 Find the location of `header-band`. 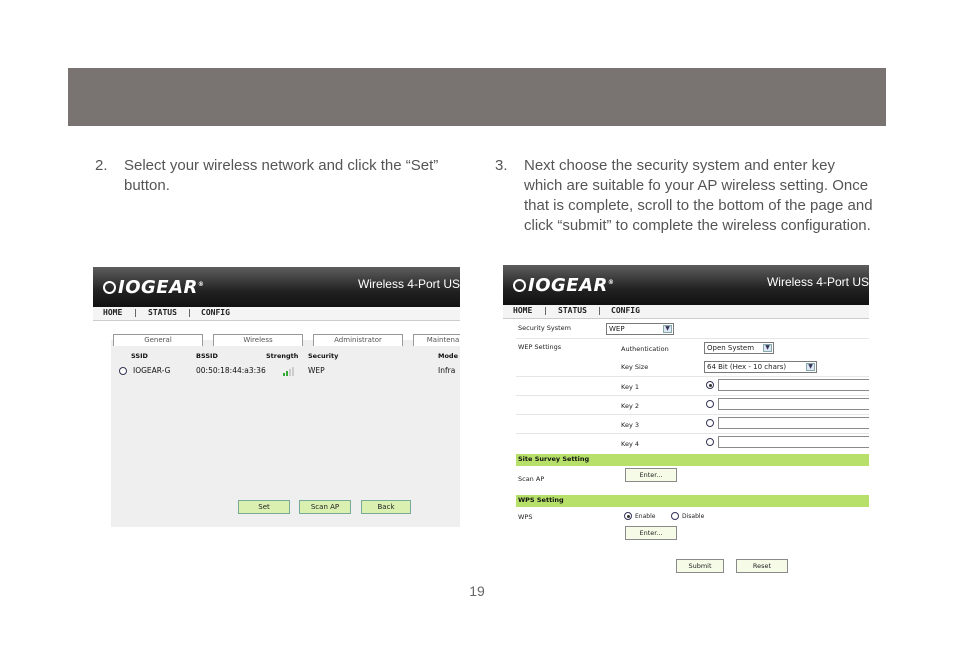

header-band is located at coordinates (477, 97).